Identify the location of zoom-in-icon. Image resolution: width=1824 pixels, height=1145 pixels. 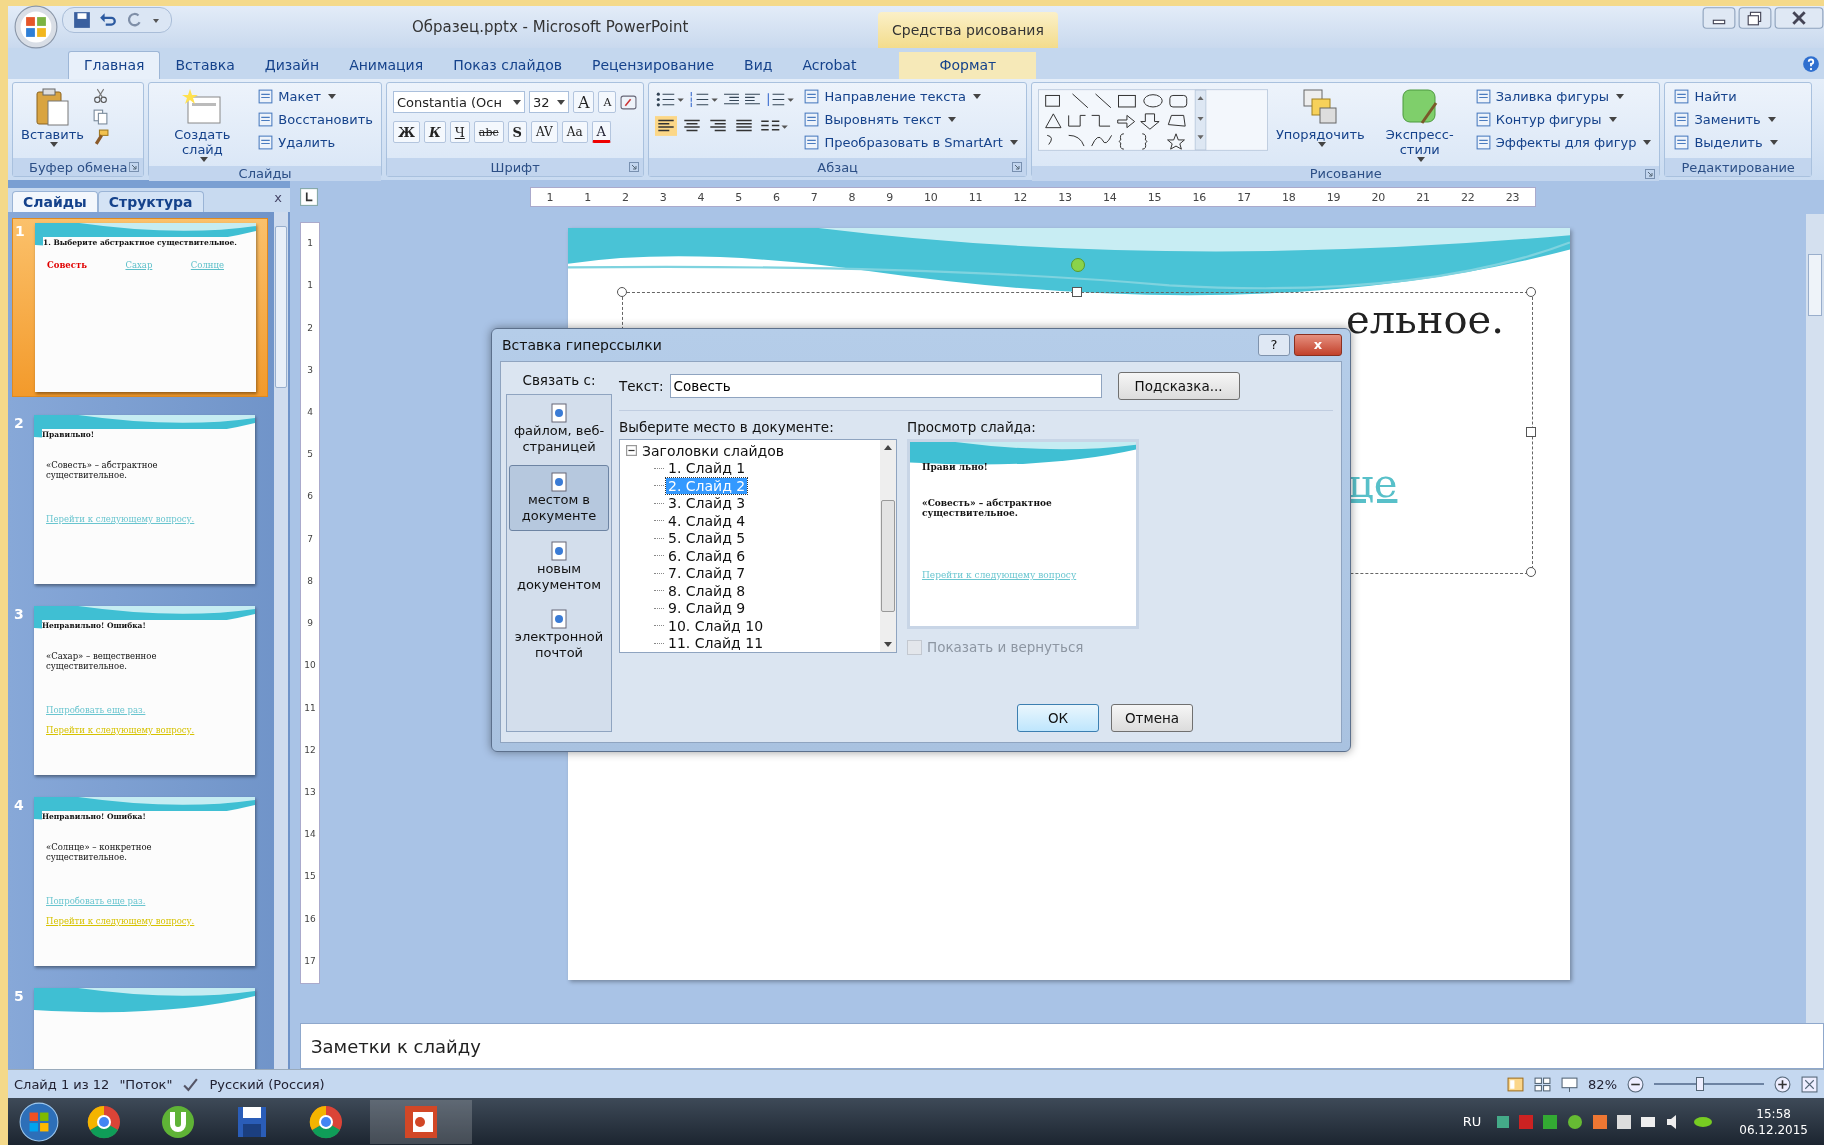
(1782, 1084).